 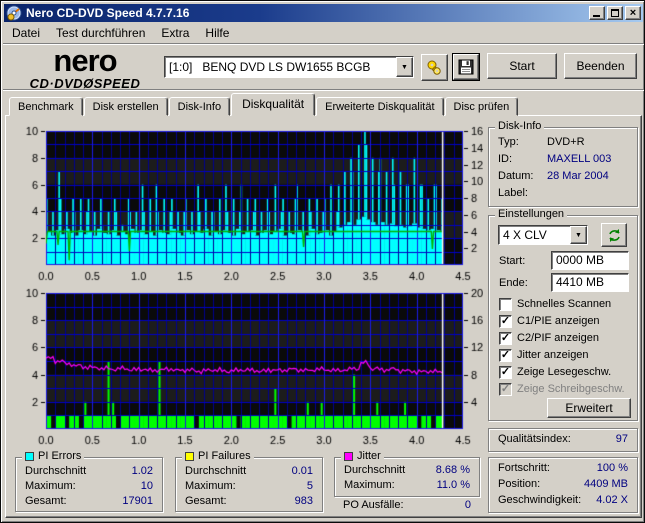 I want to click on pi-failures-title: PI Failures, so click(x=224, y=456).